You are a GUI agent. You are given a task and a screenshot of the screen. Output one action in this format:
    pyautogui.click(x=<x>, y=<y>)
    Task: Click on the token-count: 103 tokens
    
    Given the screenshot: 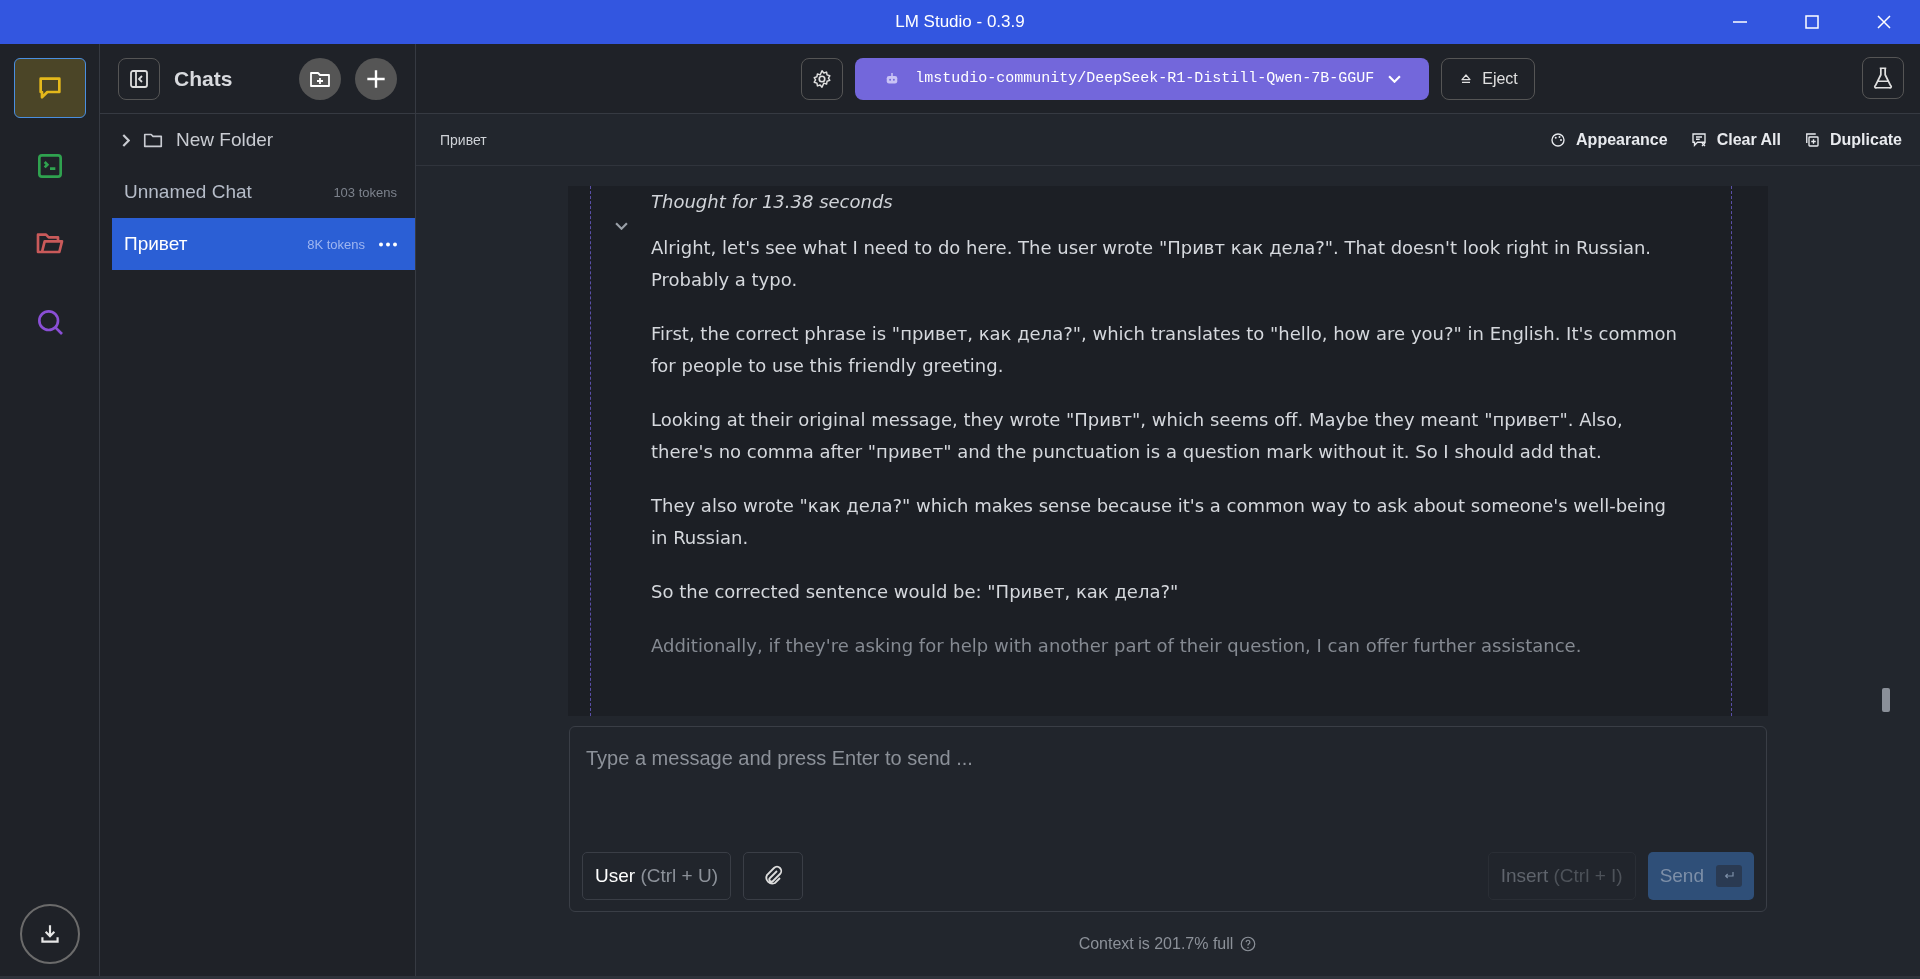 What is the action you would take?
    pyautogui.click(x=365, y=192)
    